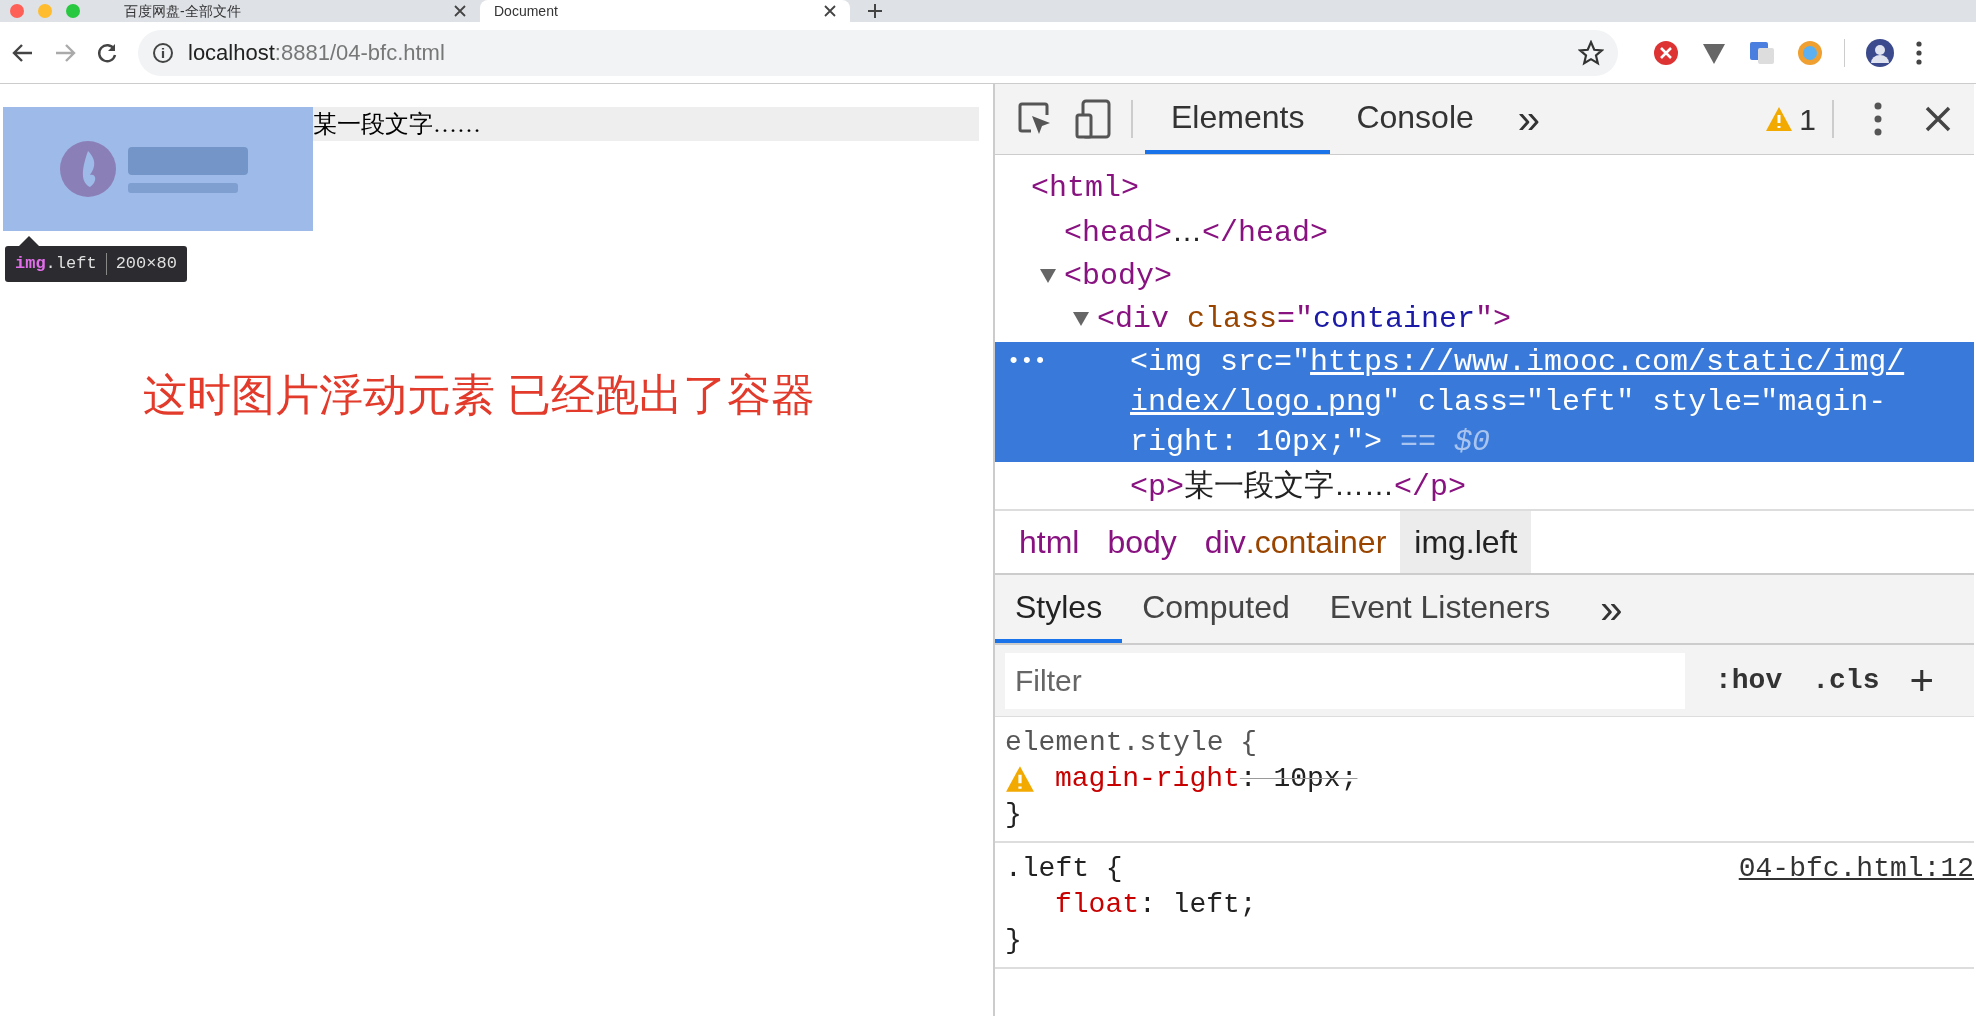 This screenshot has width=1976, height=1016. What do you see at coordinates (1415, 119) in the screenshot?
I see `panel-tab: Console` at bounding box center [1415, 119].